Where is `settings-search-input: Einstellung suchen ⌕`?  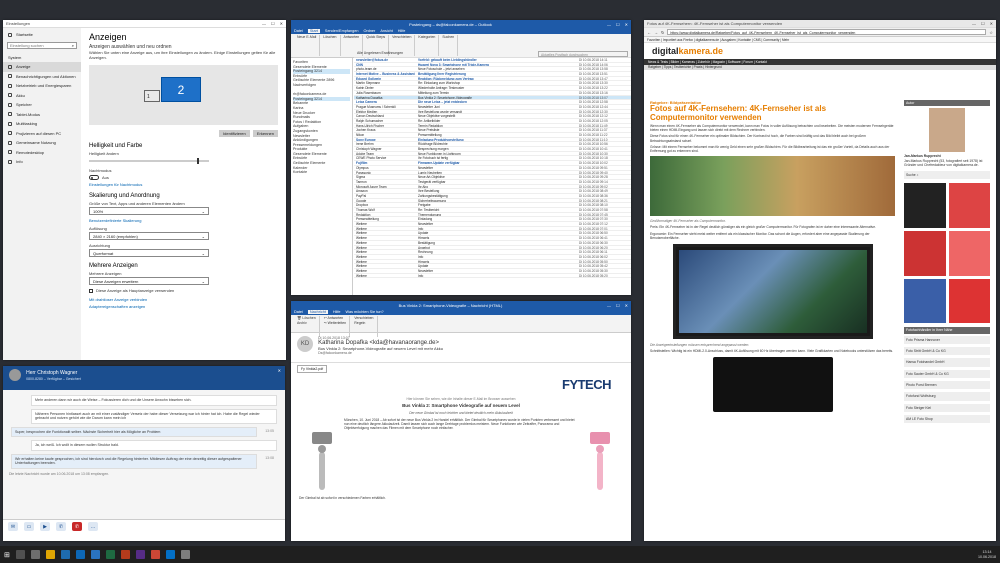
settings-search-input: Einstellung suchen ⌕ is located at coordinates (42, 45).